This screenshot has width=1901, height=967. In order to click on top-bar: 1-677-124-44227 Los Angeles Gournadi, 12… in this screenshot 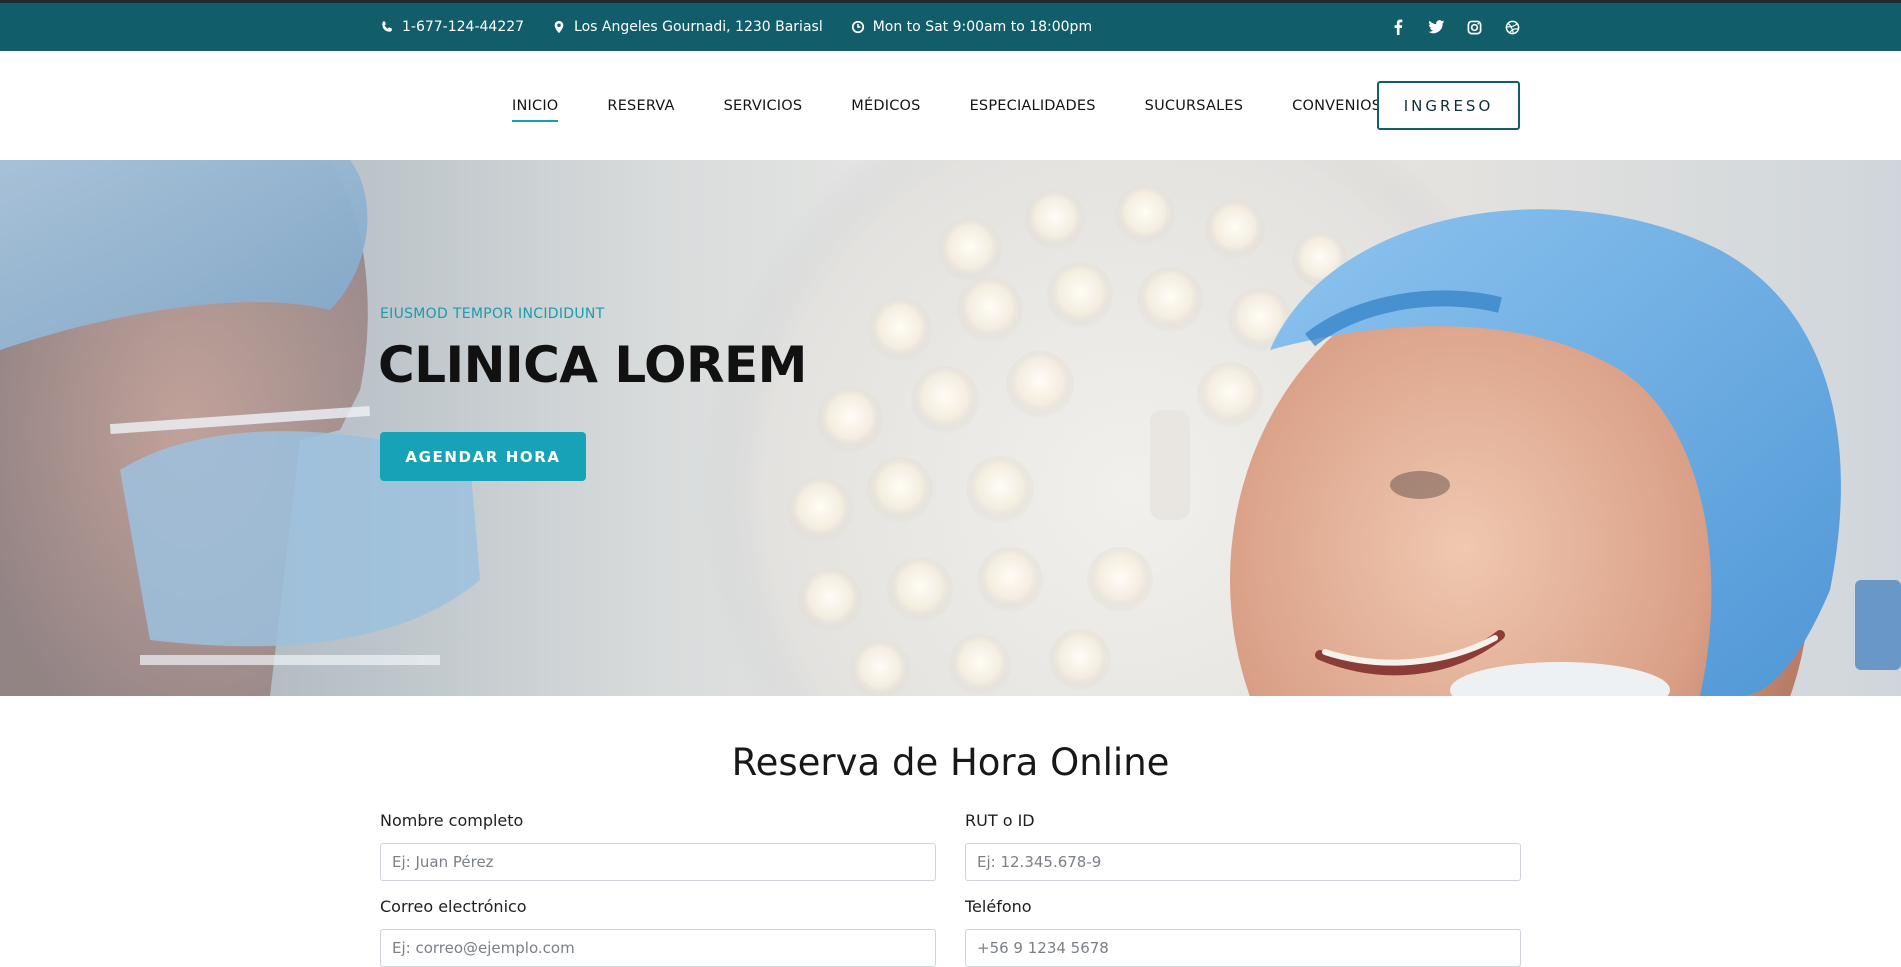, I will do `click(950, 25)`.